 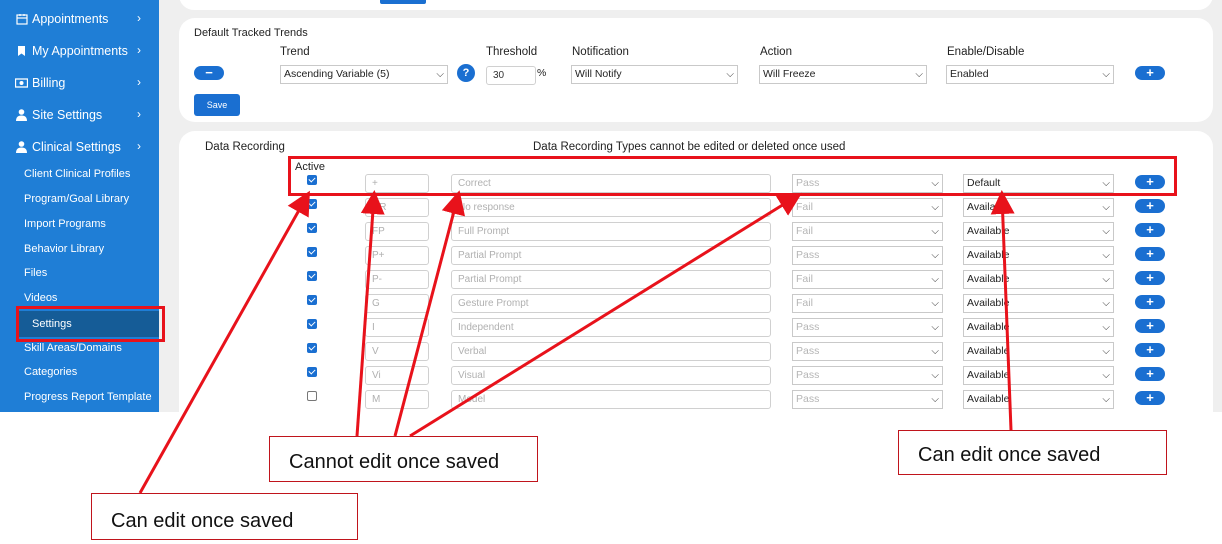 I want to click on remove-trend-button: −, so click(x=209, y=73).